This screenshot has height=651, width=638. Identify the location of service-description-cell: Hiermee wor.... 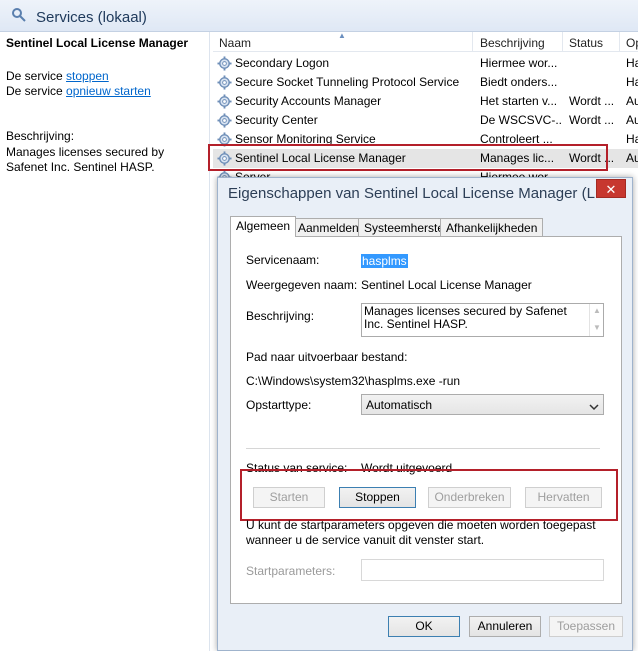
(519, 63).